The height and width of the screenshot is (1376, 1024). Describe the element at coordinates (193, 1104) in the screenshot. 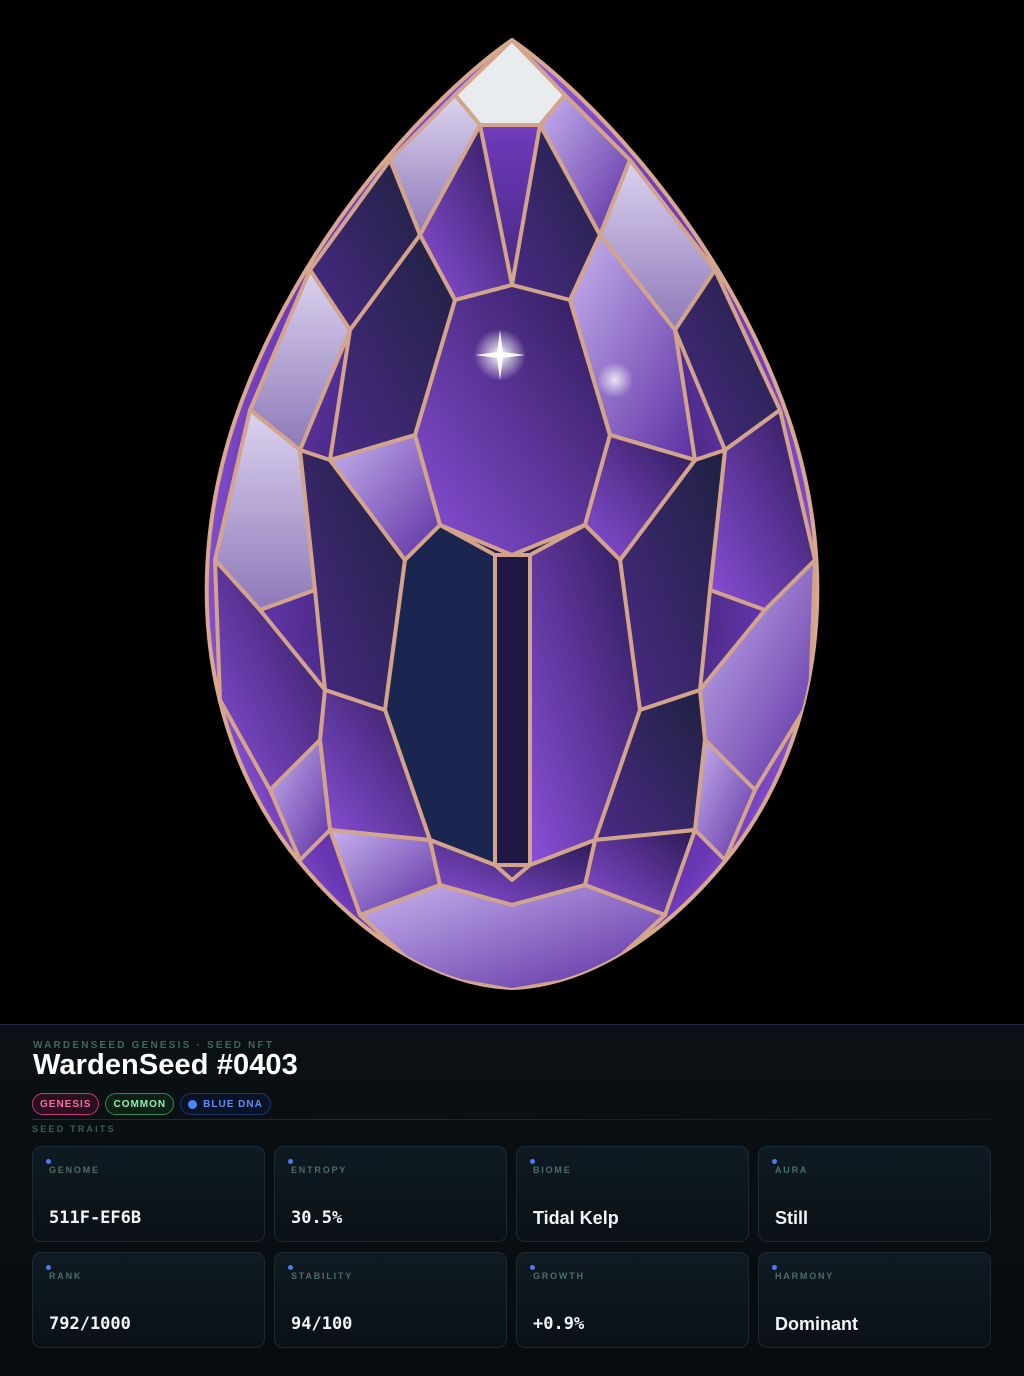

I see `dna-dot-icon` at that location.